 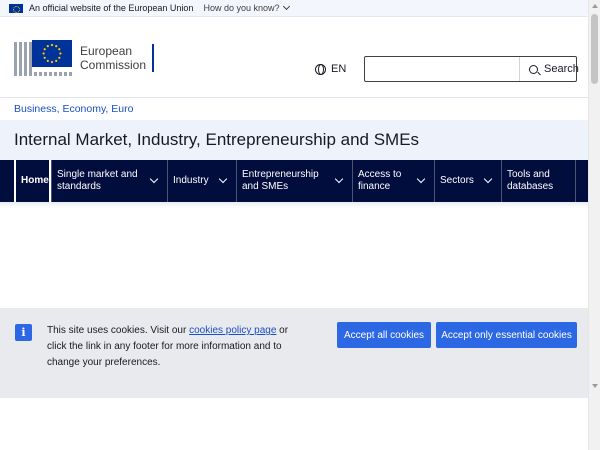 I want to click on menu-item-single-market: Single market and standards, so click(x=109, y=181).